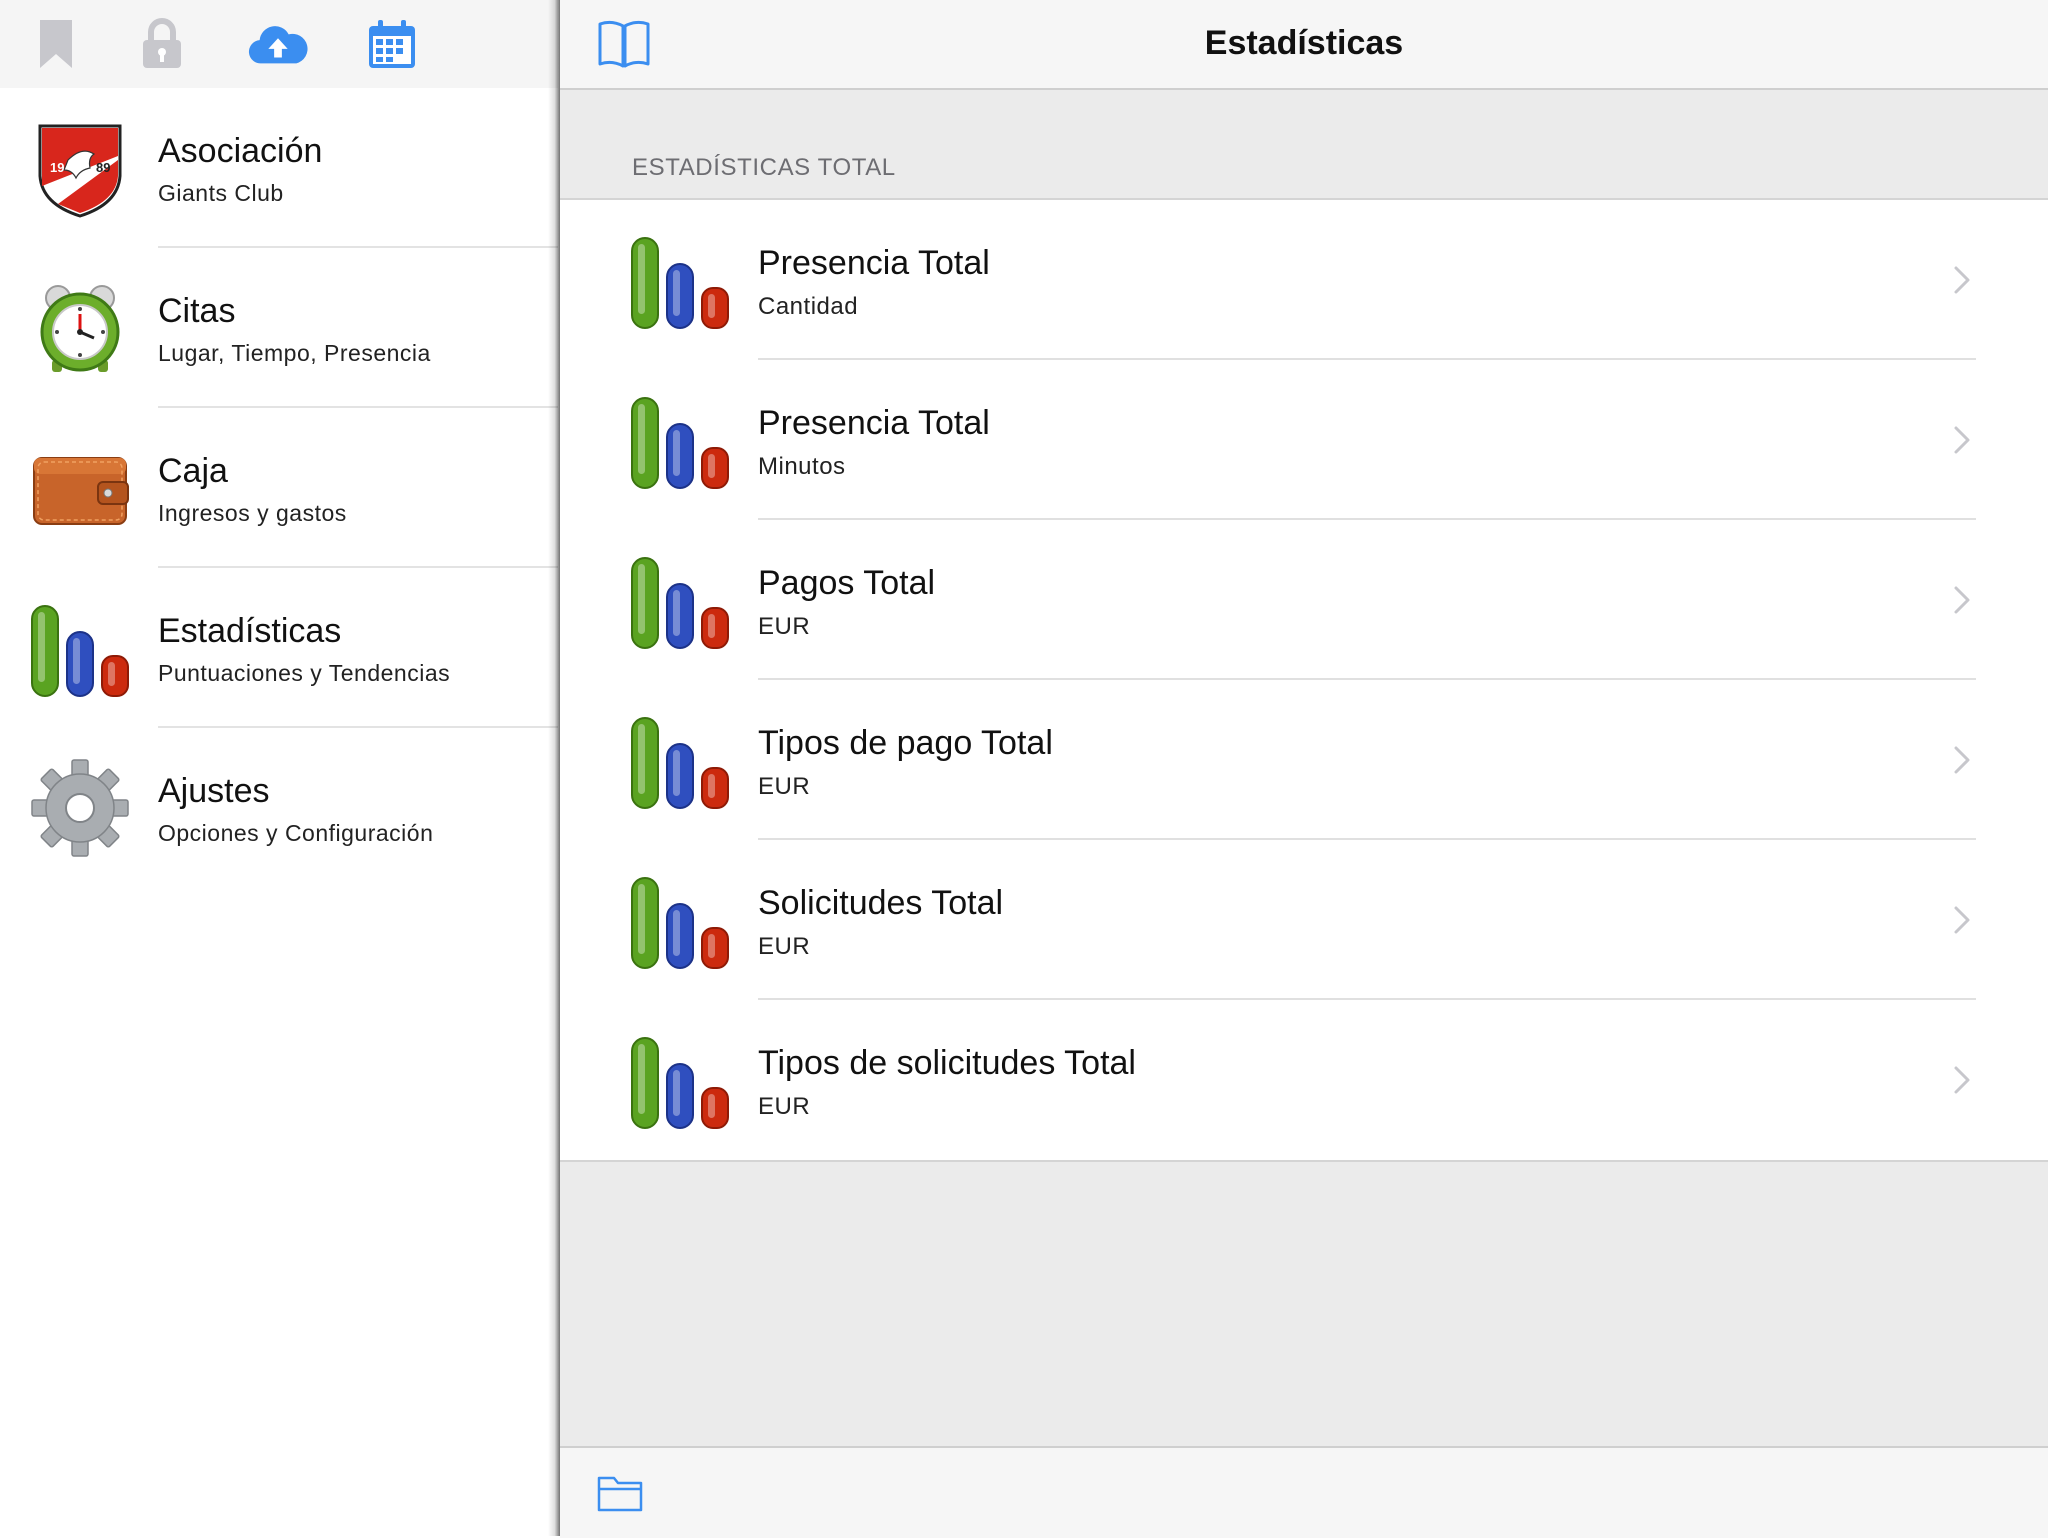  Describe the element at coordinates (214, 791) in the screenshot. I see `sidebar-item-title: Ajustes` at that location.